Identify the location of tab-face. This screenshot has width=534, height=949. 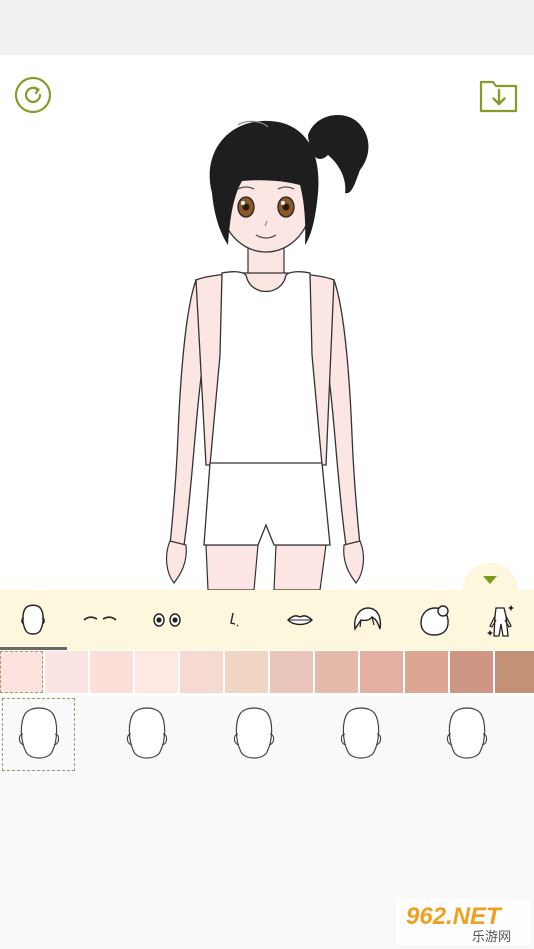
(33, 620).